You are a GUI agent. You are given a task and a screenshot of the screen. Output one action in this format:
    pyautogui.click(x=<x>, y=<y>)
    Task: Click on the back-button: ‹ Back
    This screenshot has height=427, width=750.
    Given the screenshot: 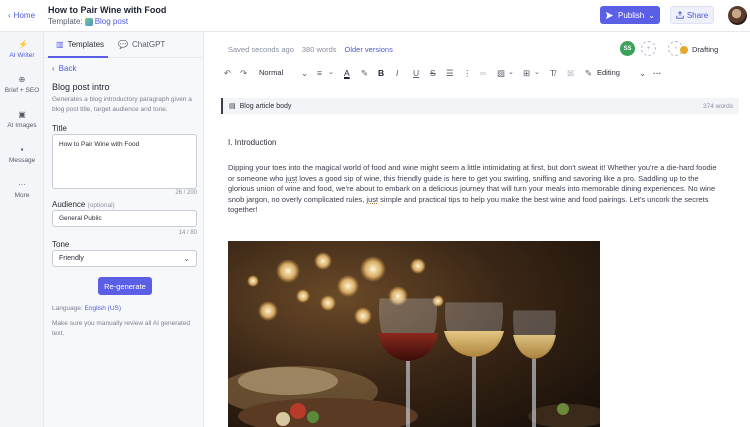 What is the action you would take?
    pyautogui.click(x=64, y=68)
    